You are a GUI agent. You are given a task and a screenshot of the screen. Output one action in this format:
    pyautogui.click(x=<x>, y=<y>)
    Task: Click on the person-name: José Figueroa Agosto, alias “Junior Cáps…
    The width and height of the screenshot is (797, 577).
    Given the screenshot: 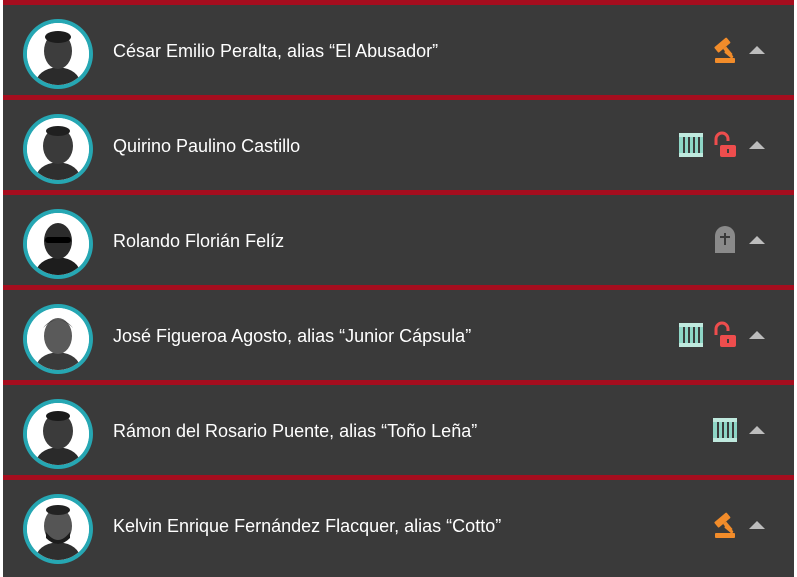 What is the action you would take?
    pyautogui.click(x=292, y=336)
    